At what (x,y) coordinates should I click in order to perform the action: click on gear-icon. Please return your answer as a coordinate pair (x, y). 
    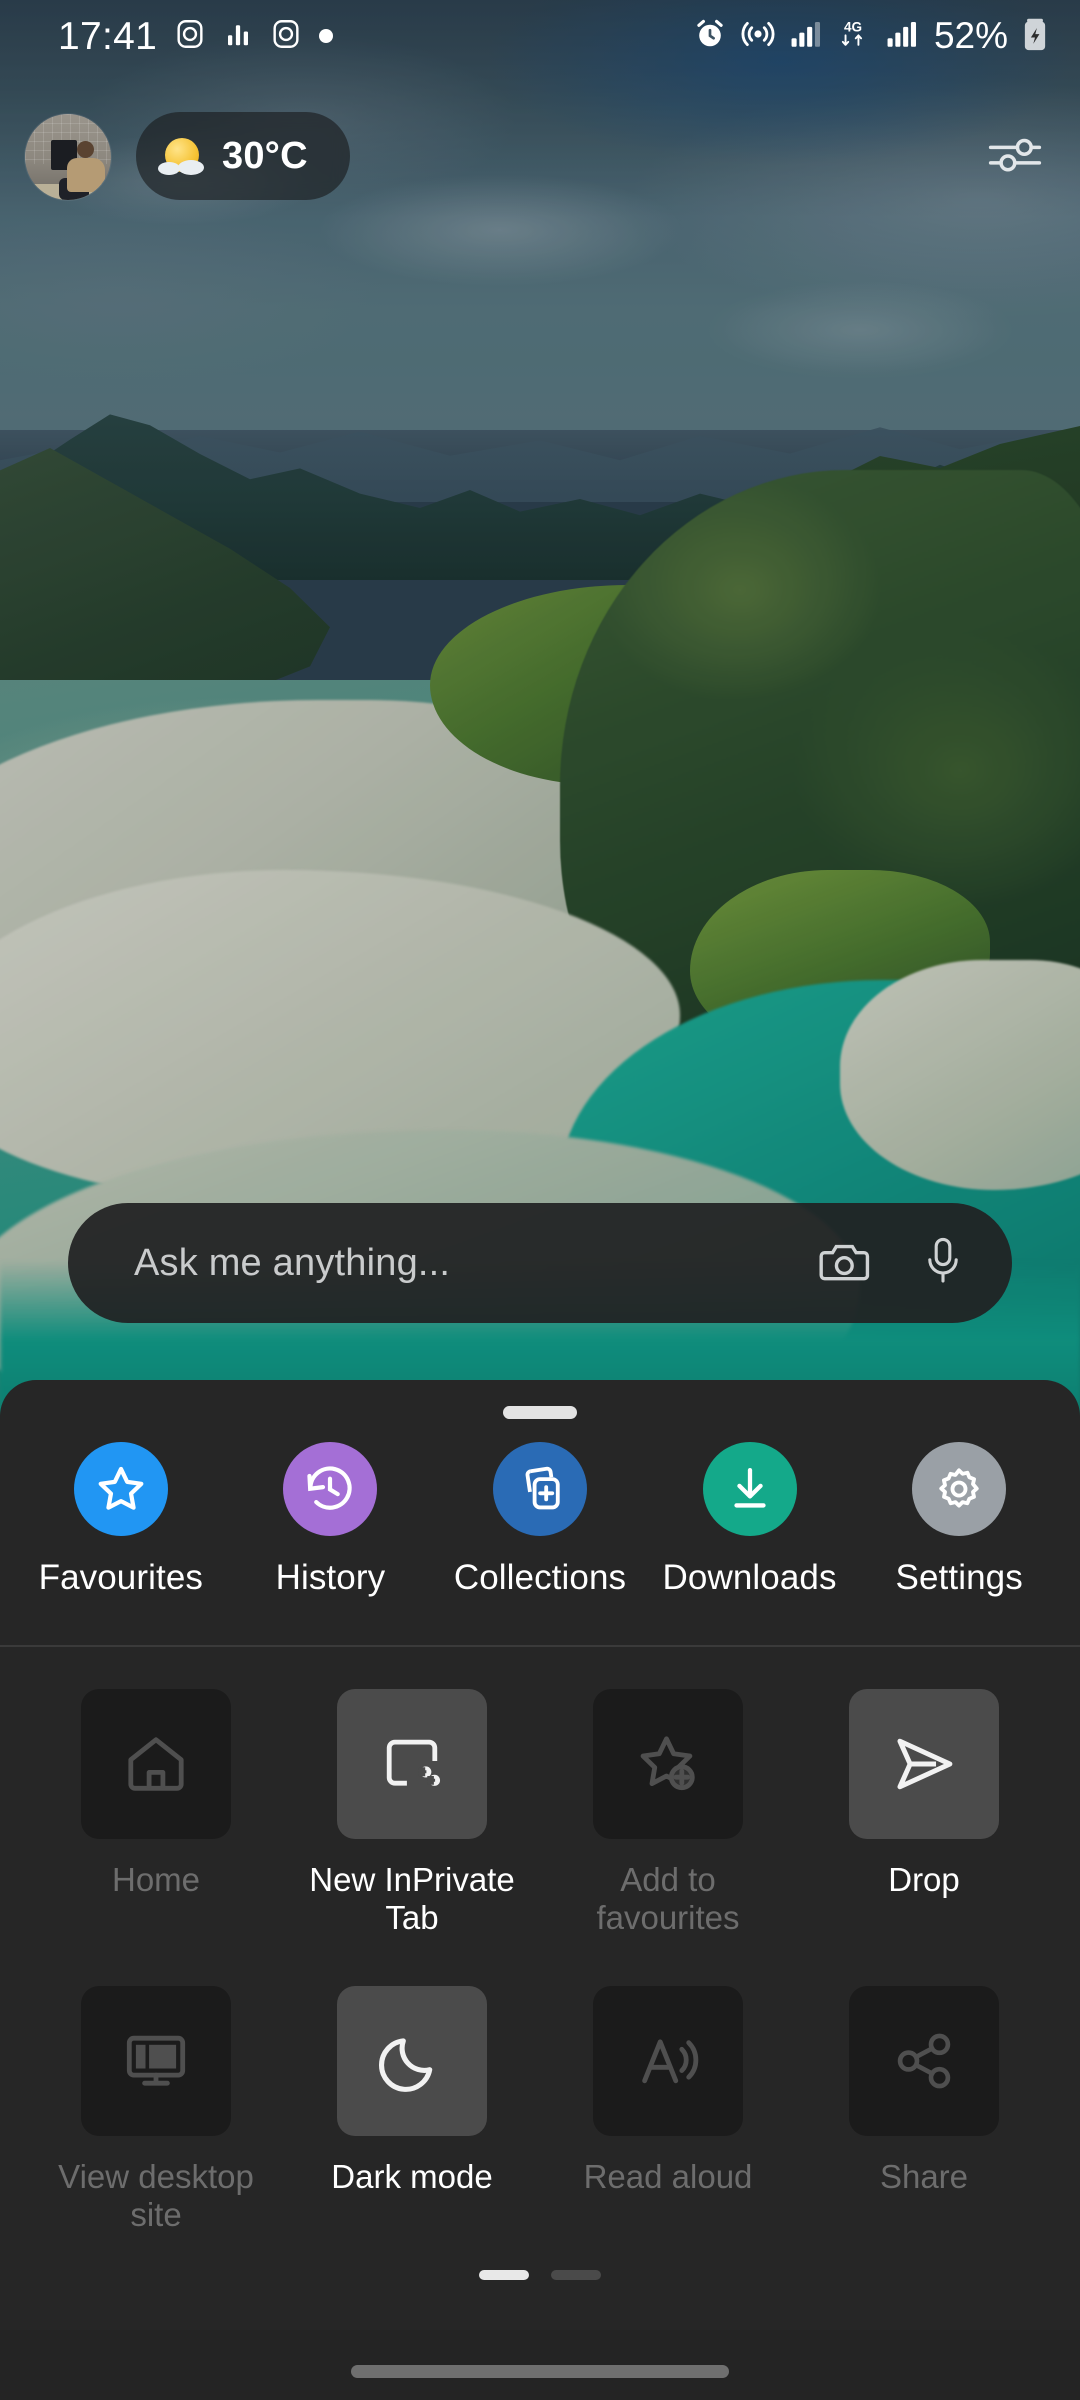
    Looking at the image, I should click on (959, 1489).